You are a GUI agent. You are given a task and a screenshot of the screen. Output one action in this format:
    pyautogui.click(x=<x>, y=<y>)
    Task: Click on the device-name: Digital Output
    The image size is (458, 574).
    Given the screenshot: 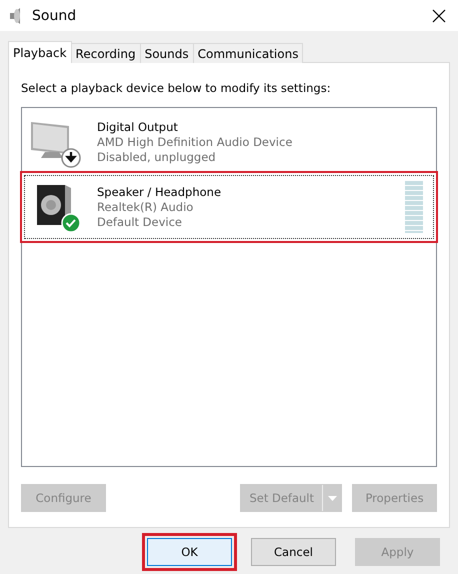 What is the action you would take?
    pyautogui.click(x=138, y=127)
    